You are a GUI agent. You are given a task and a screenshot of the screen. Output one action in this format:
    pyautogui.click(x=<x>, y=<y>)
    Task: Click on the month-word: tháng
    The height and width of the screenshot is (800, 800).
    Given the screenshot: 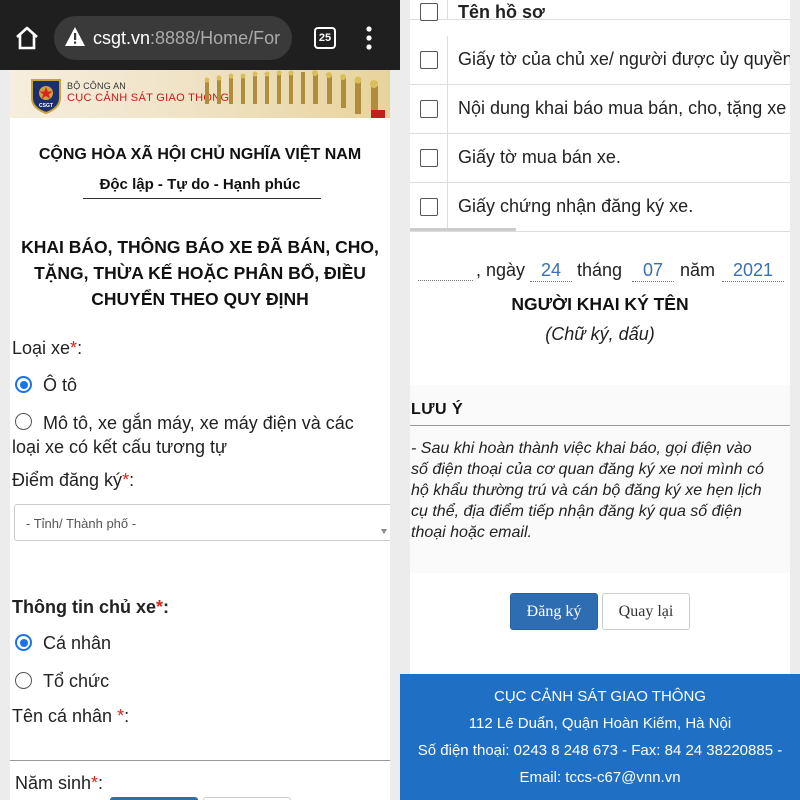 What is the action you would take?
    pyautogui.click(x=600, y=270)
    